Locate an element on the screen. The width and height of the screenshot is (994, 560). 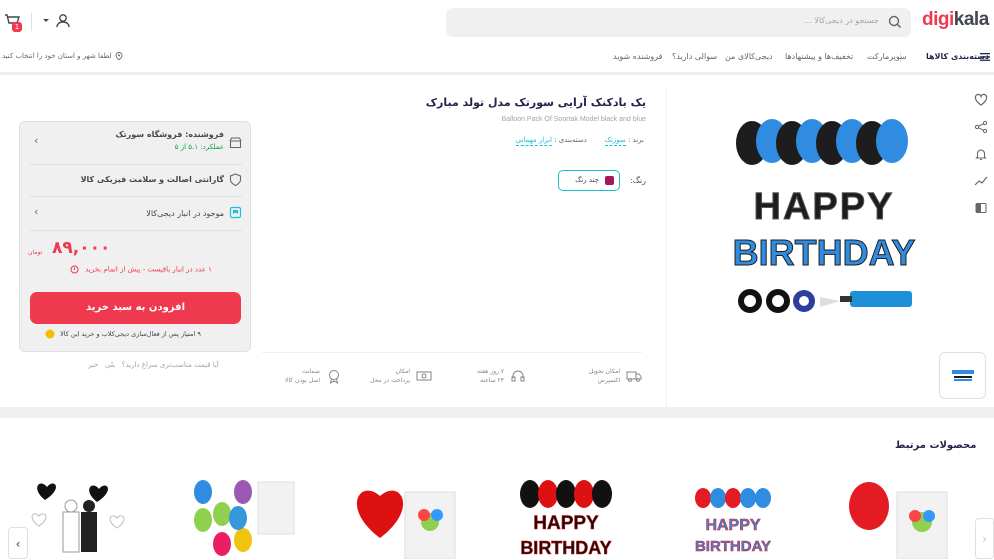
warranty-row: گارانتی اصالت و سلامت فیزیکی کالا is located at coordinates (136, 179).